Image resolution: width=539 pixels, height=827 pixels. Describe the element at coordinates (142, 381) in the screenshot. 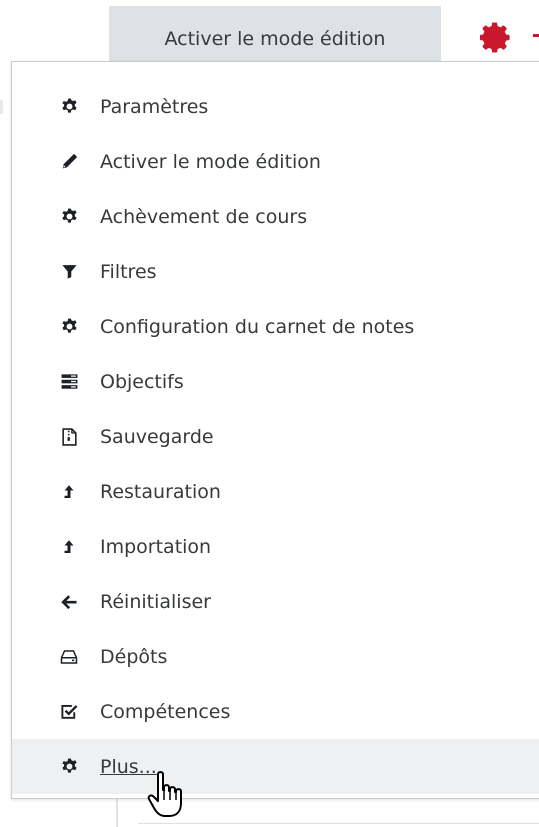

I see `menu-item-label: Objectifs` at that location.